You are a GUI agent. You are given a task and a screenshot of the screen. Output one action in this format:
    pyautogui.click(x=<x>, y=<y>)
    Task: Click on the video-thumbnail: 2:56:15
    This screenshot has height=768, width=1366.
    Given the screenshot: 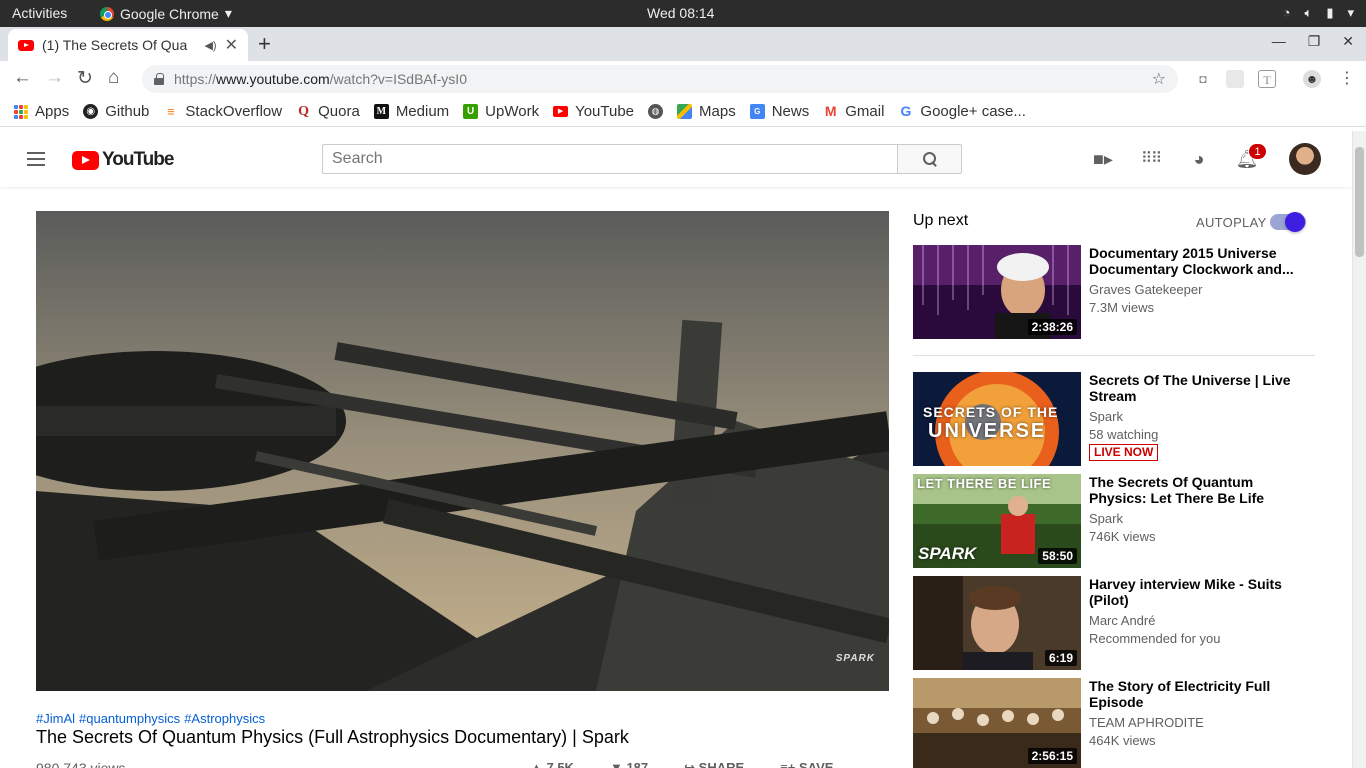 What is the action you would take?
    pyautogui.click(x=997, y=723)
    